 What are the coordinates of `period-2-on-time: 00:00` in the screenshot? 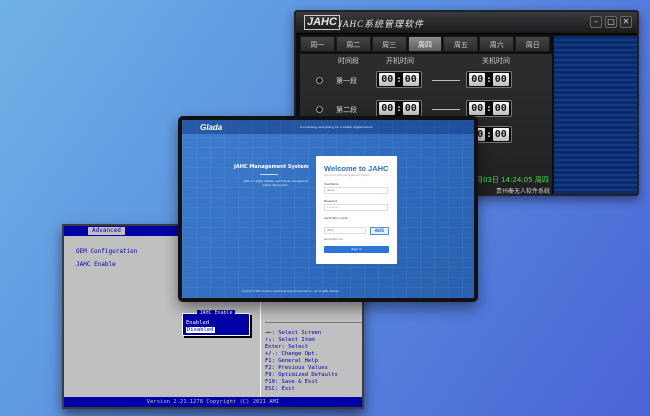 It's located at (399, 108).